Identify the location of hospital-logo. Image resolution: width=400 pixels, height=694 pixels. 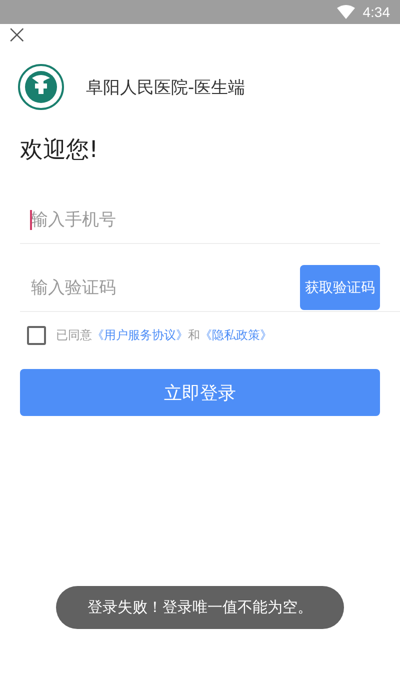
(41, 87).